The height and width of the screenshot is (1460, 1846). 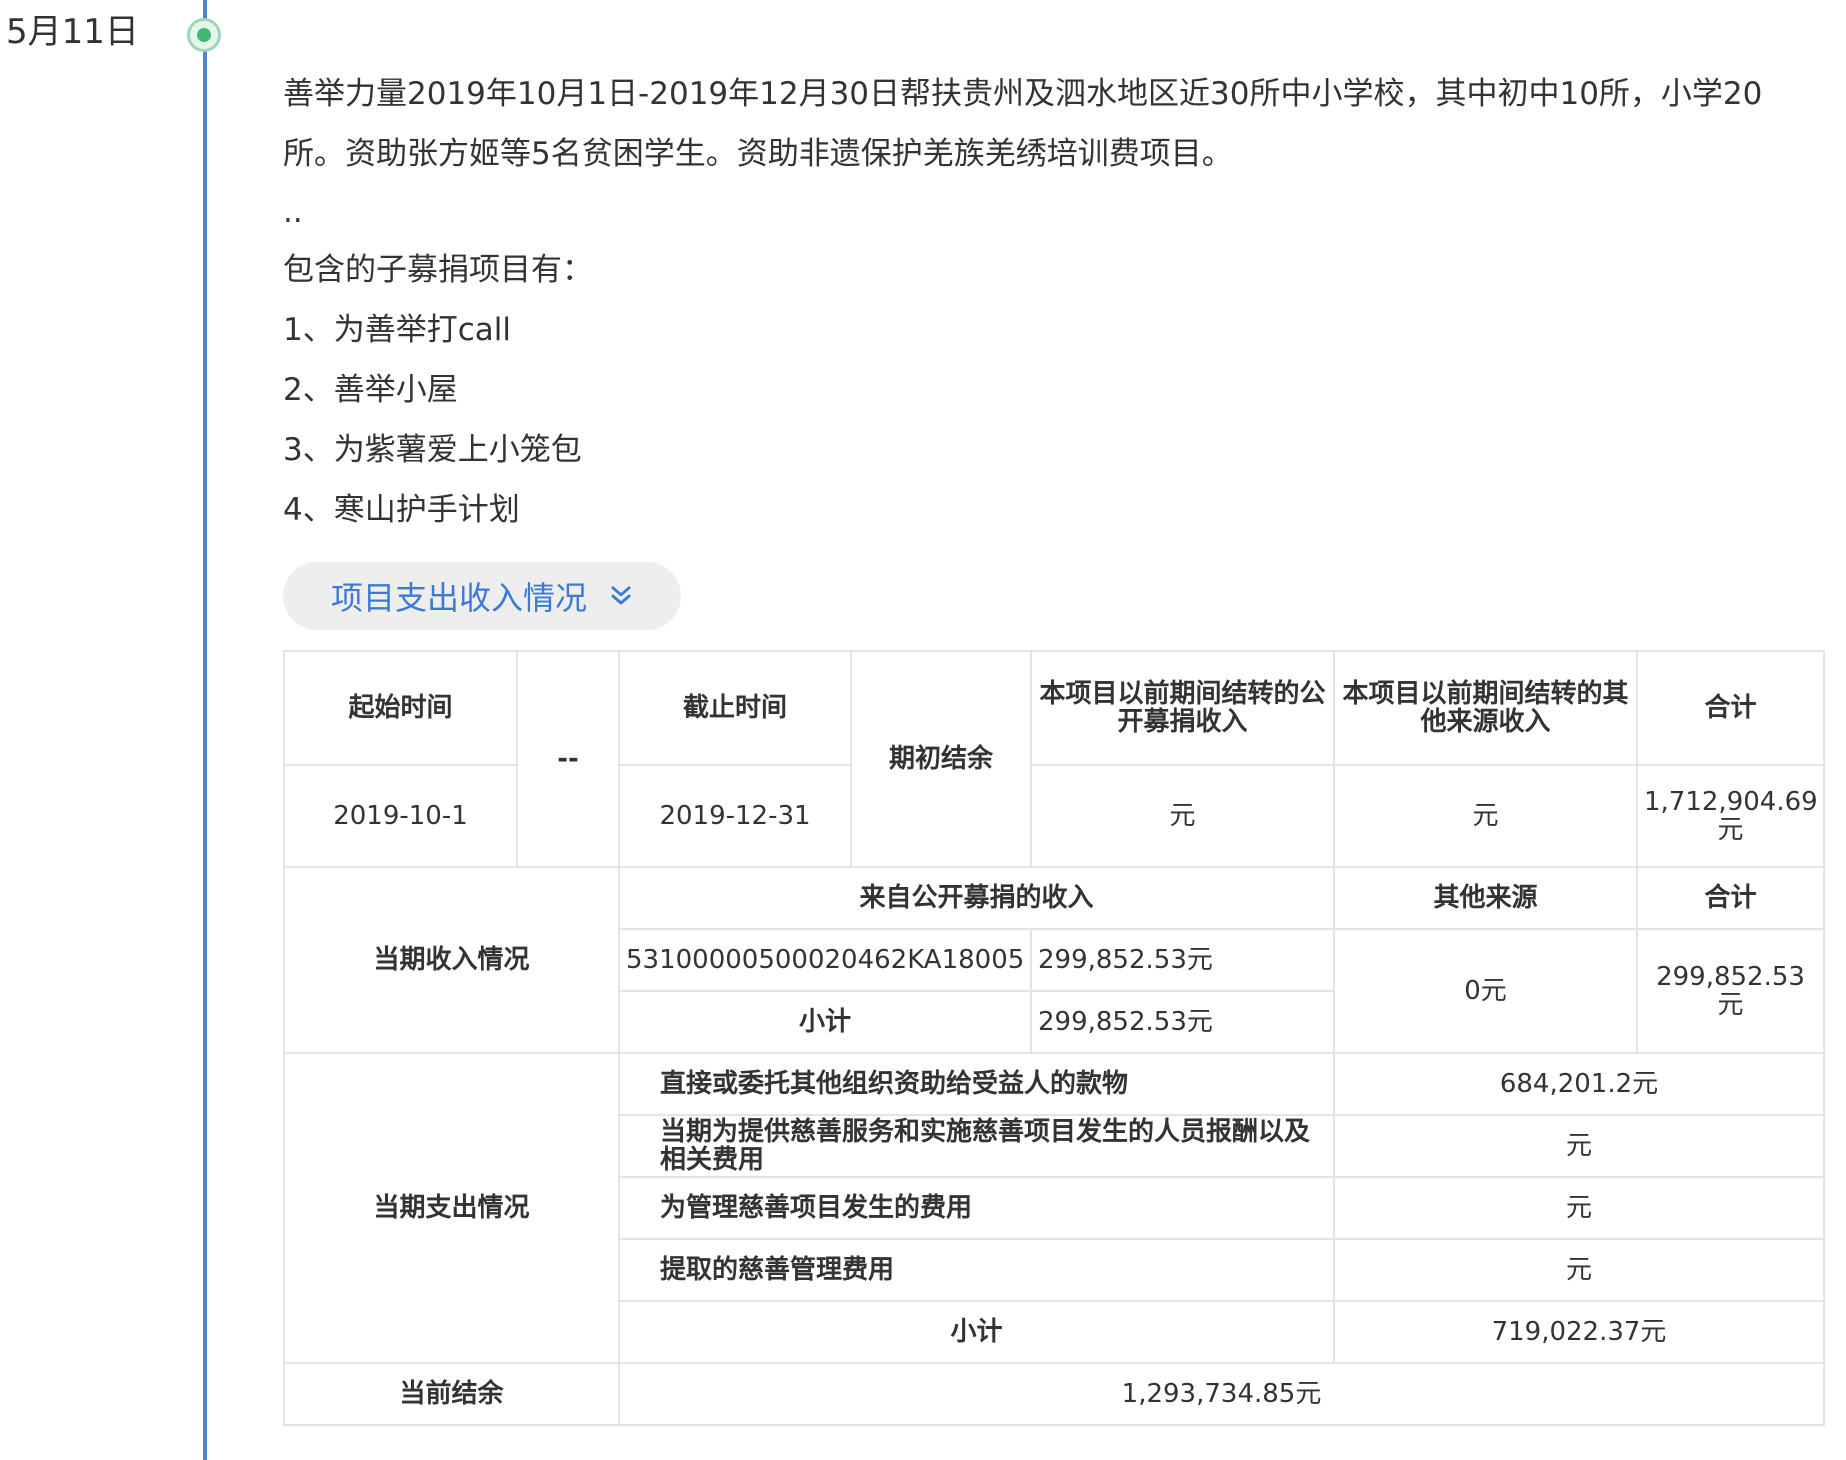 I want to click on expense-item-label: 提取的慈善管理费用, so click(x=976, y=1270).